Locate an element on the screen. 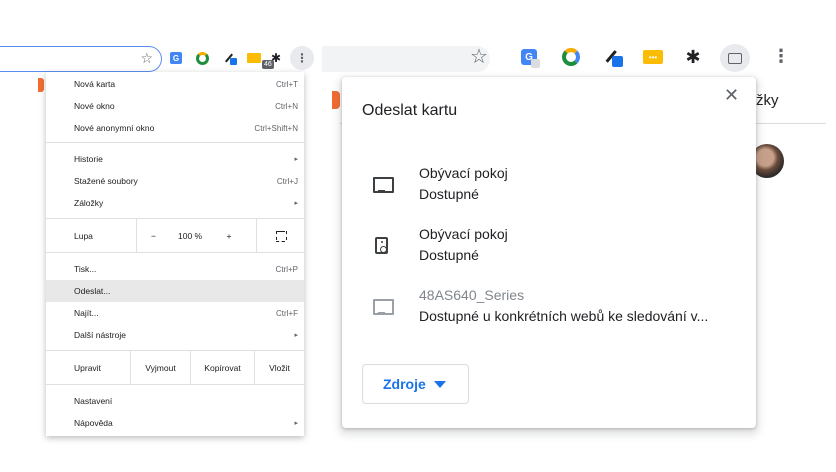 This screenshot has width=836, height=472. address-bar is located at coordinates (406, 59).